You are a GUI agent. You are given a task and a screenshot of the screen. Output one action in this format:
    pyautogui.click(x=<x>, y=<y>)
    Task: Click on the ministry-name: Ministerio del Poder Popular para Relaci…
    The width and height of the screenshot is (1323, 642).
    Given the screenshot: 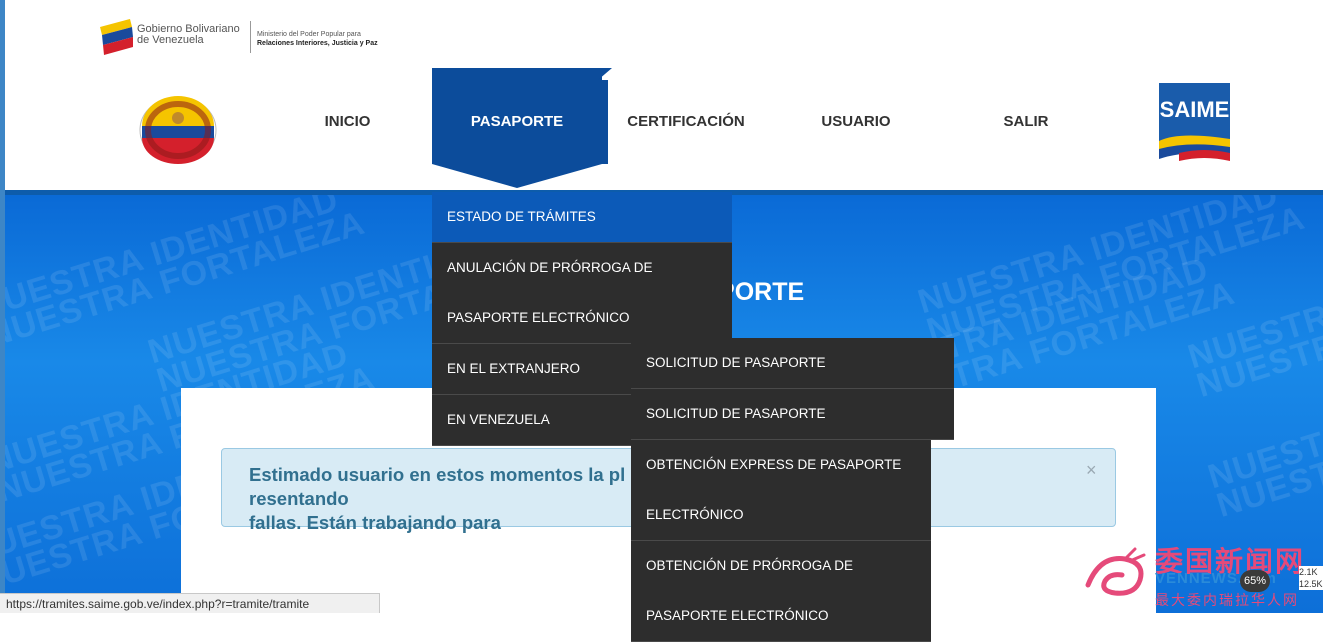 What is the action you would take?
    pyautogui.click(x=317, y=39)
    